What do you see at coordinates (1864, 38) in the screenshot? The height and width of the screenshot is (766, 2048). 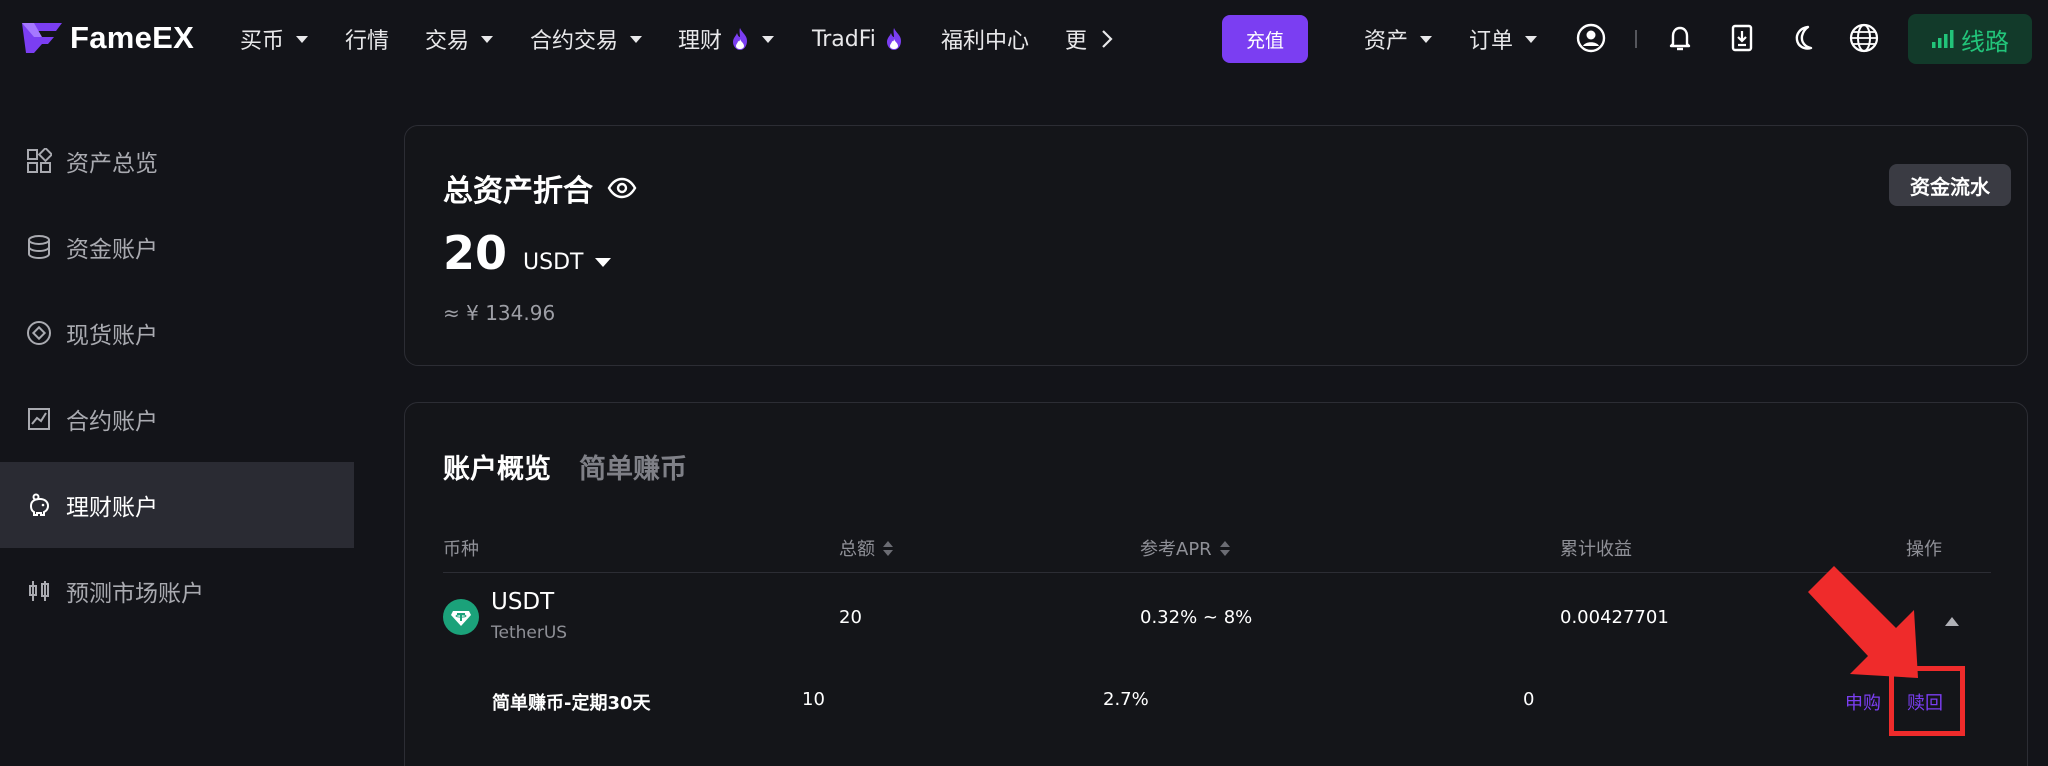 I see `language-globe-icon` at bounding box center [1864, 38].